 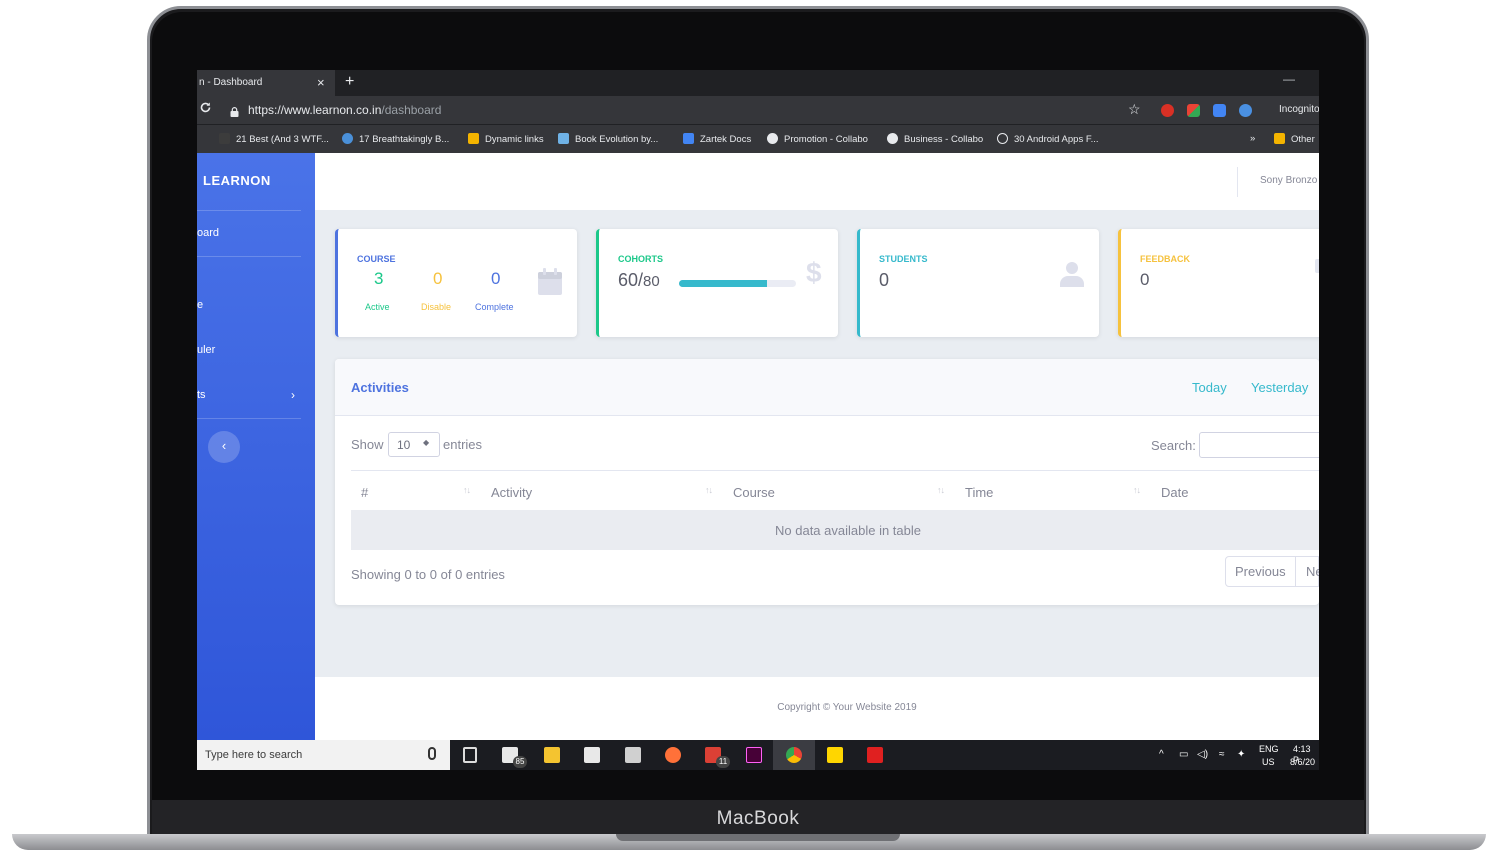 What do you see at coordinates (1145, 279) in the screenshot?
I see `feedback-count: 0` at bounding box center [1145, 279].